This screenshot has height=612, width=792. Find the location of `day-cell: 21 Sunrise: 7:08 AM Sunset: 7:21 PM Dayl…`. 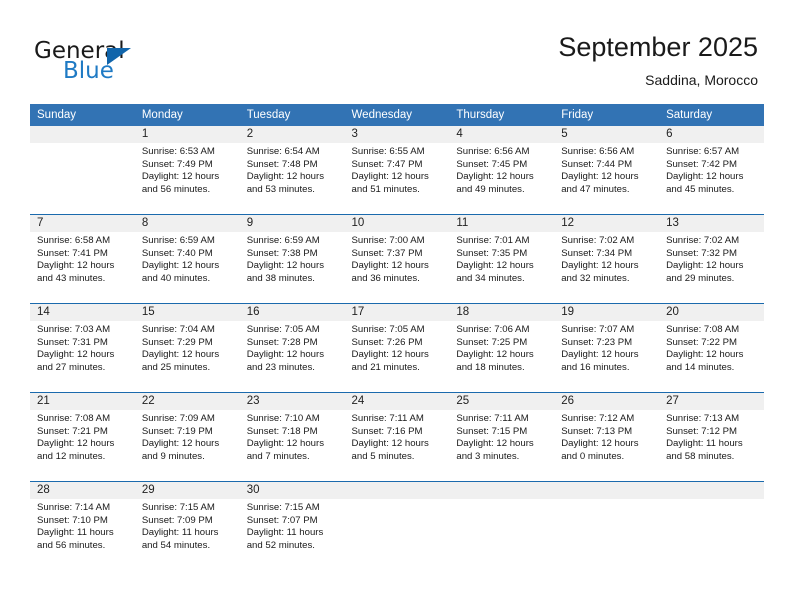

day-cell: 21 Sunrise: 7:08 AM Sunset: 7:21 PM Dayl… is located at coordinates (82, 437).